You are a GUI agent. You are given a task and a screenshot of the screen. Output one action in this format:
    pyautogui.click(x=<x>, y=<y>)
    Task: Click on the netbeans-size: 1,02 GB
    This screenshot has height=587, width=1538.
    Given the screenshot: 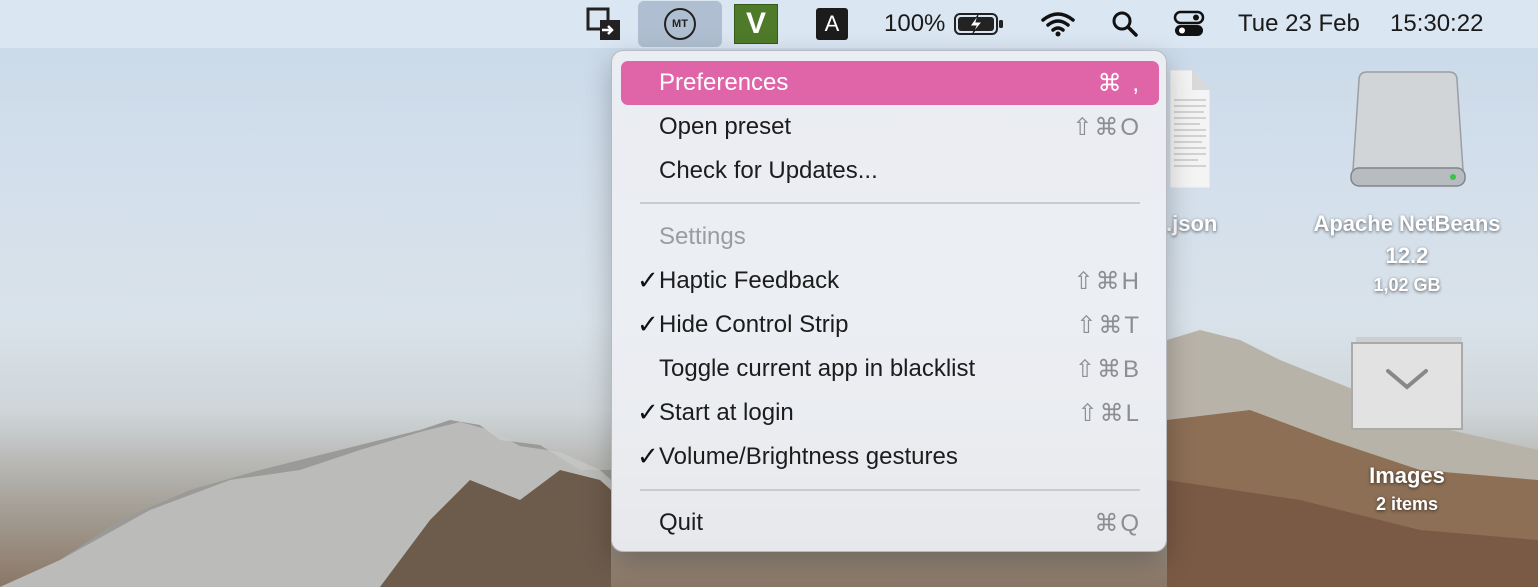 What is the action you would take?
    pyautogui.click(x=1407, y=285)
    